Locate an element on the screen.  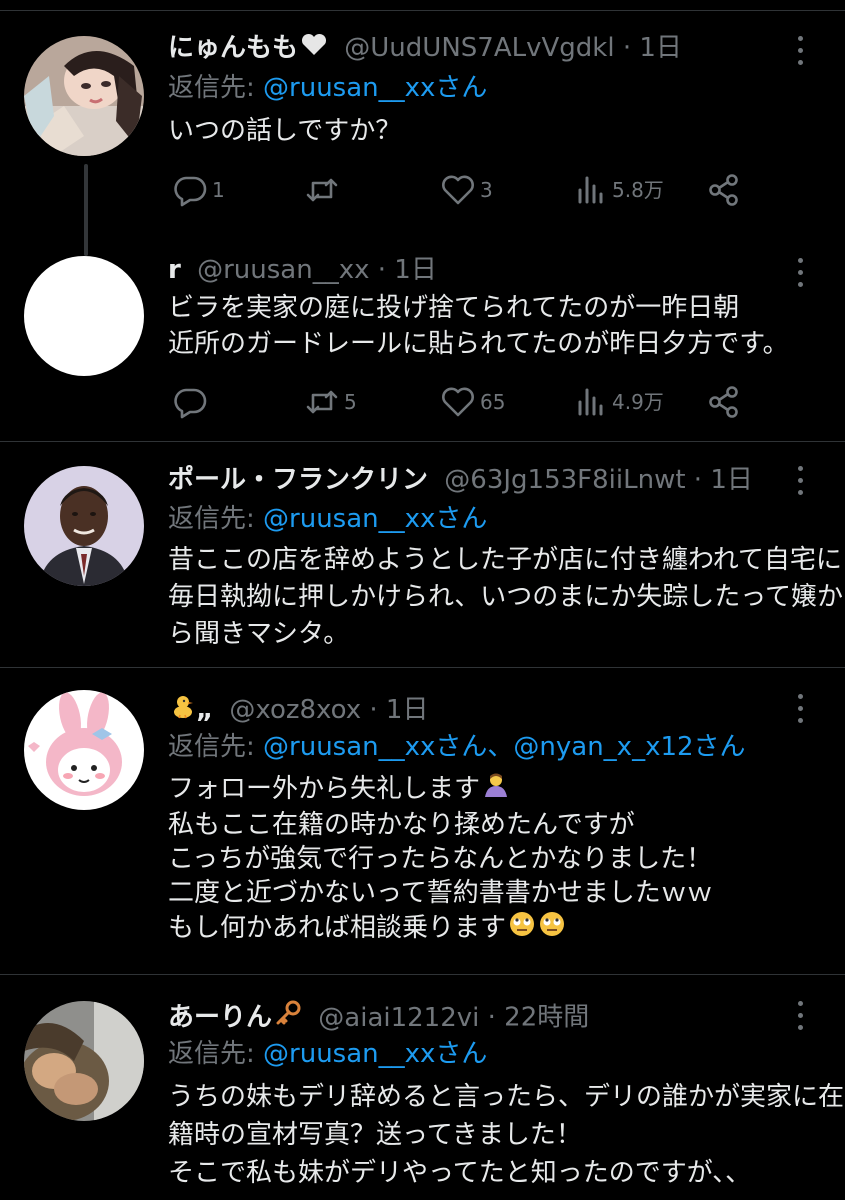
tweet-text-line: フォロー外から失礼します is located at coordinates (491, 789).